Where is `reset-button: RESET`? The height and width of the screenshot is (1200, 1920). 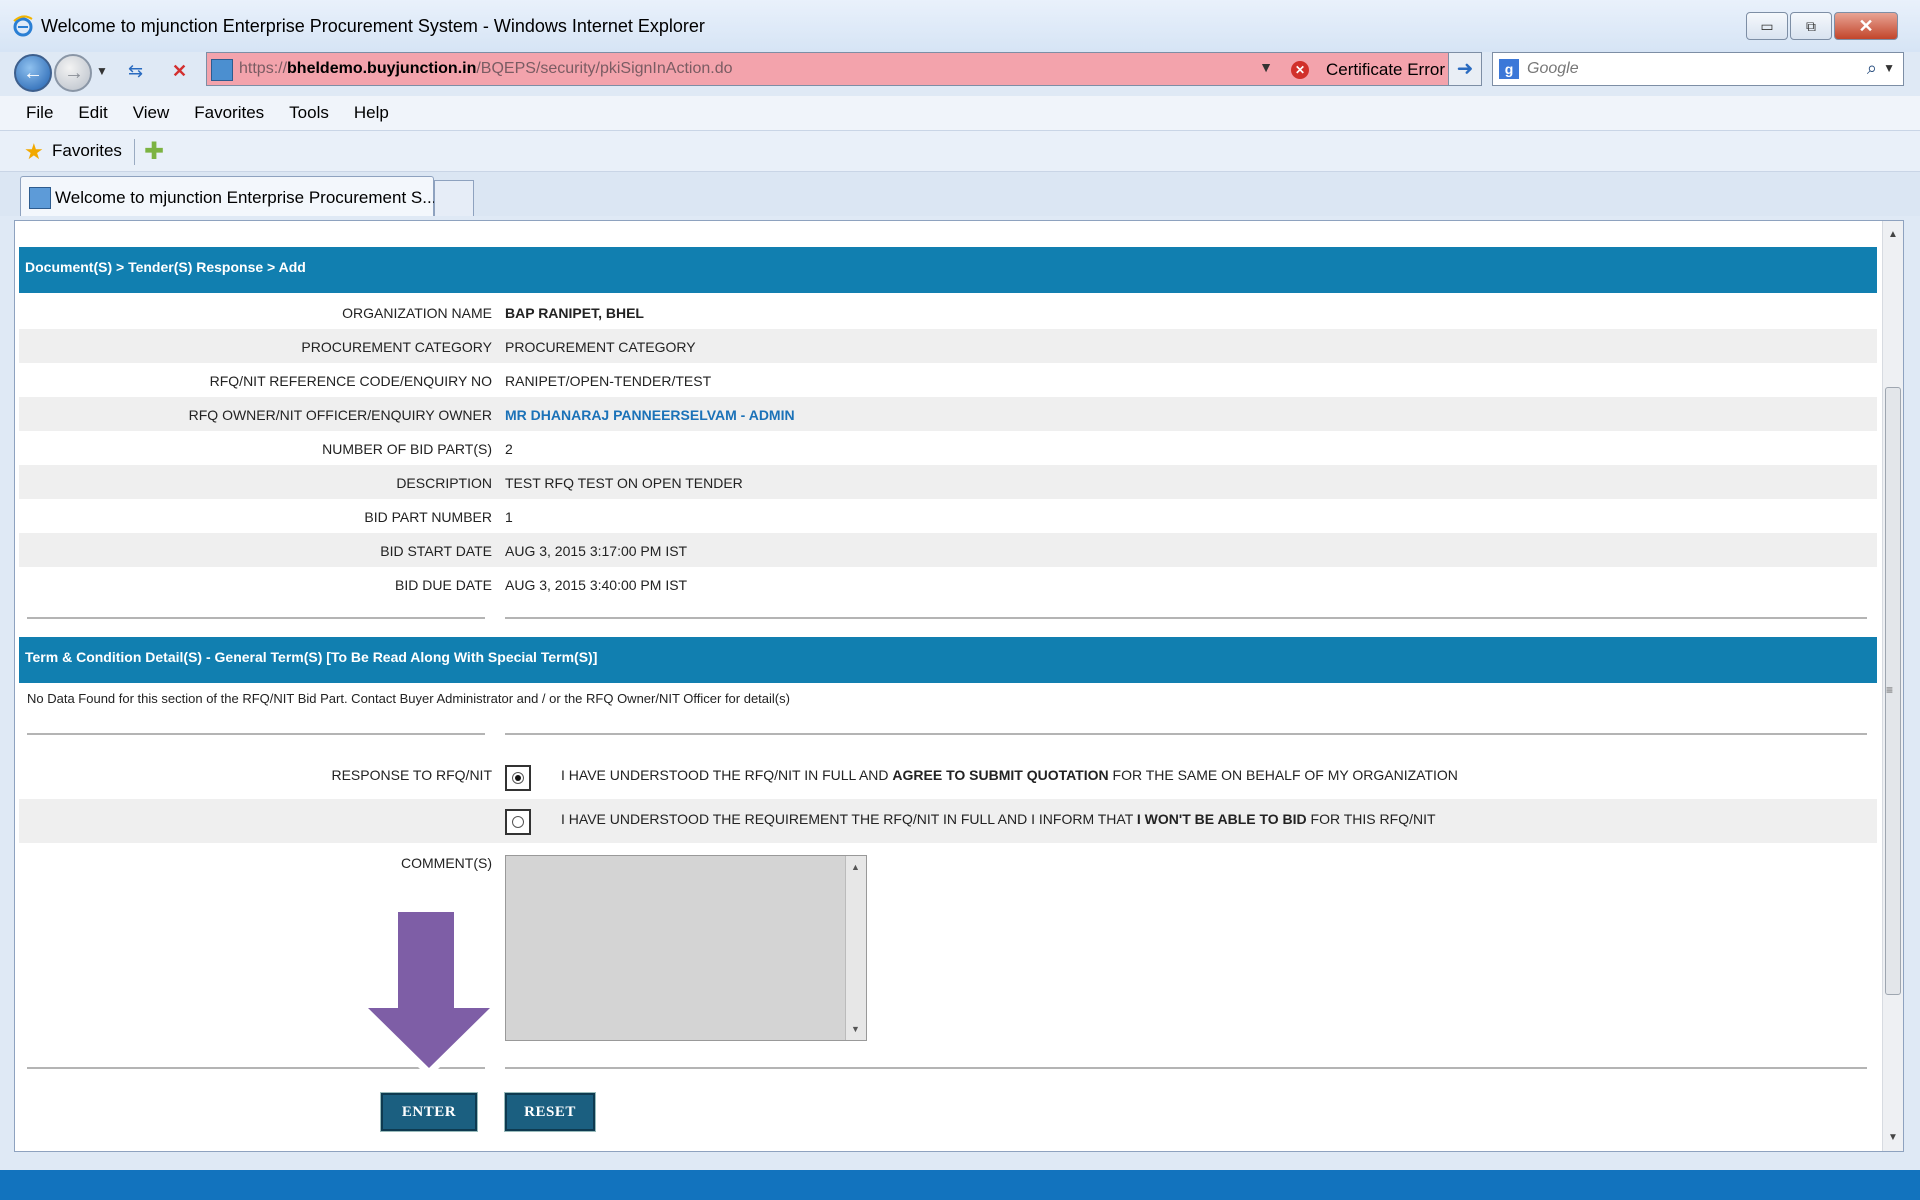
reset-button: RESET is located at coordinates (550, 1112).